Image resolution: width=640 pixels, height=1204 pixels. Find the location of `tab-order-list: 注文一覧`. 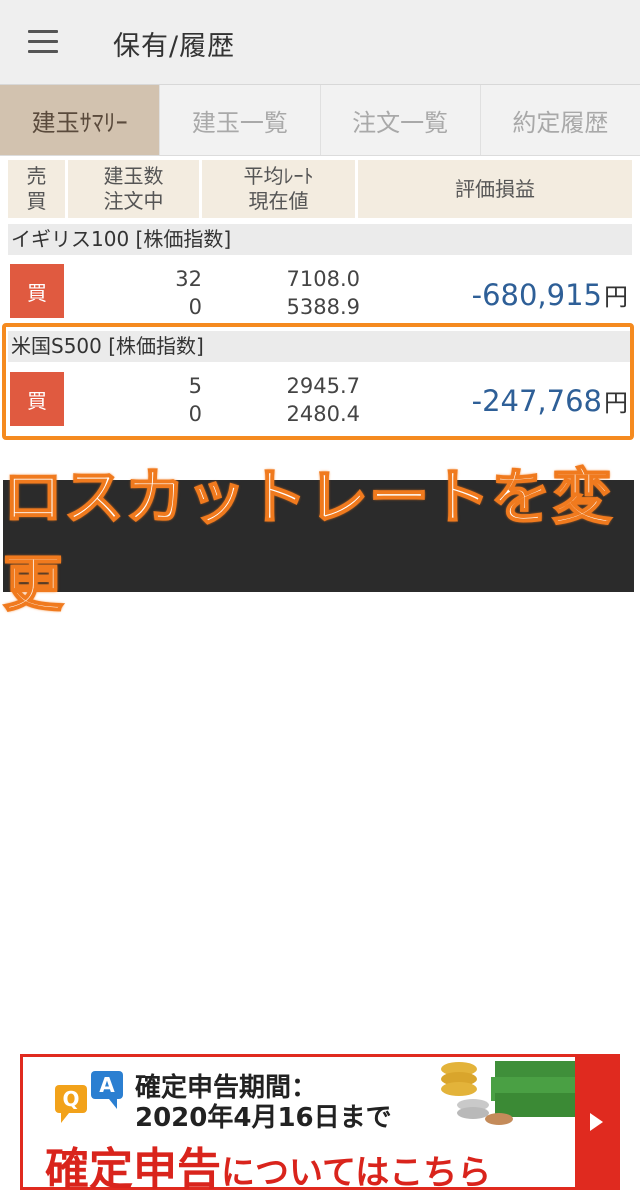

tab-order-list: 注文一覧 is located at coordinates (401, 120).